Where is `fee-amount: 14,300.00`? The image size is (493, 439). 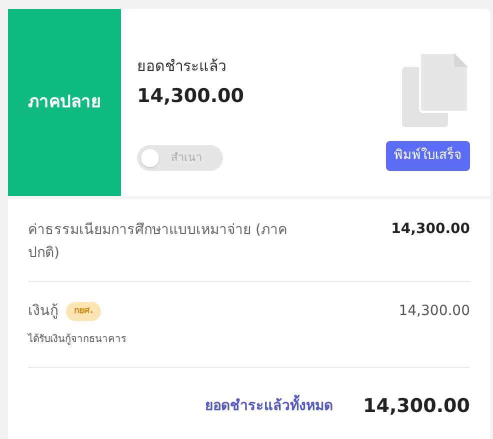
fee-amount: 14,300.00 is located at coordinates (430, 229).